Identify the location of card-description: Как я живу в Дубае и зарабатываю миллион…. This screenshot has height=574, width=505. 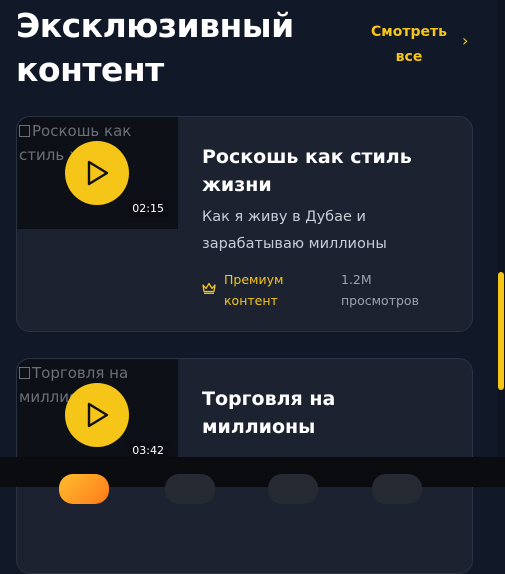
(294, 230).